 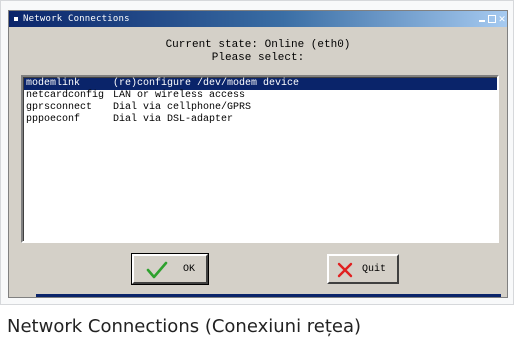 I want to click on item-description: Dial via DSL-adapter, so click(x=173, y=119).